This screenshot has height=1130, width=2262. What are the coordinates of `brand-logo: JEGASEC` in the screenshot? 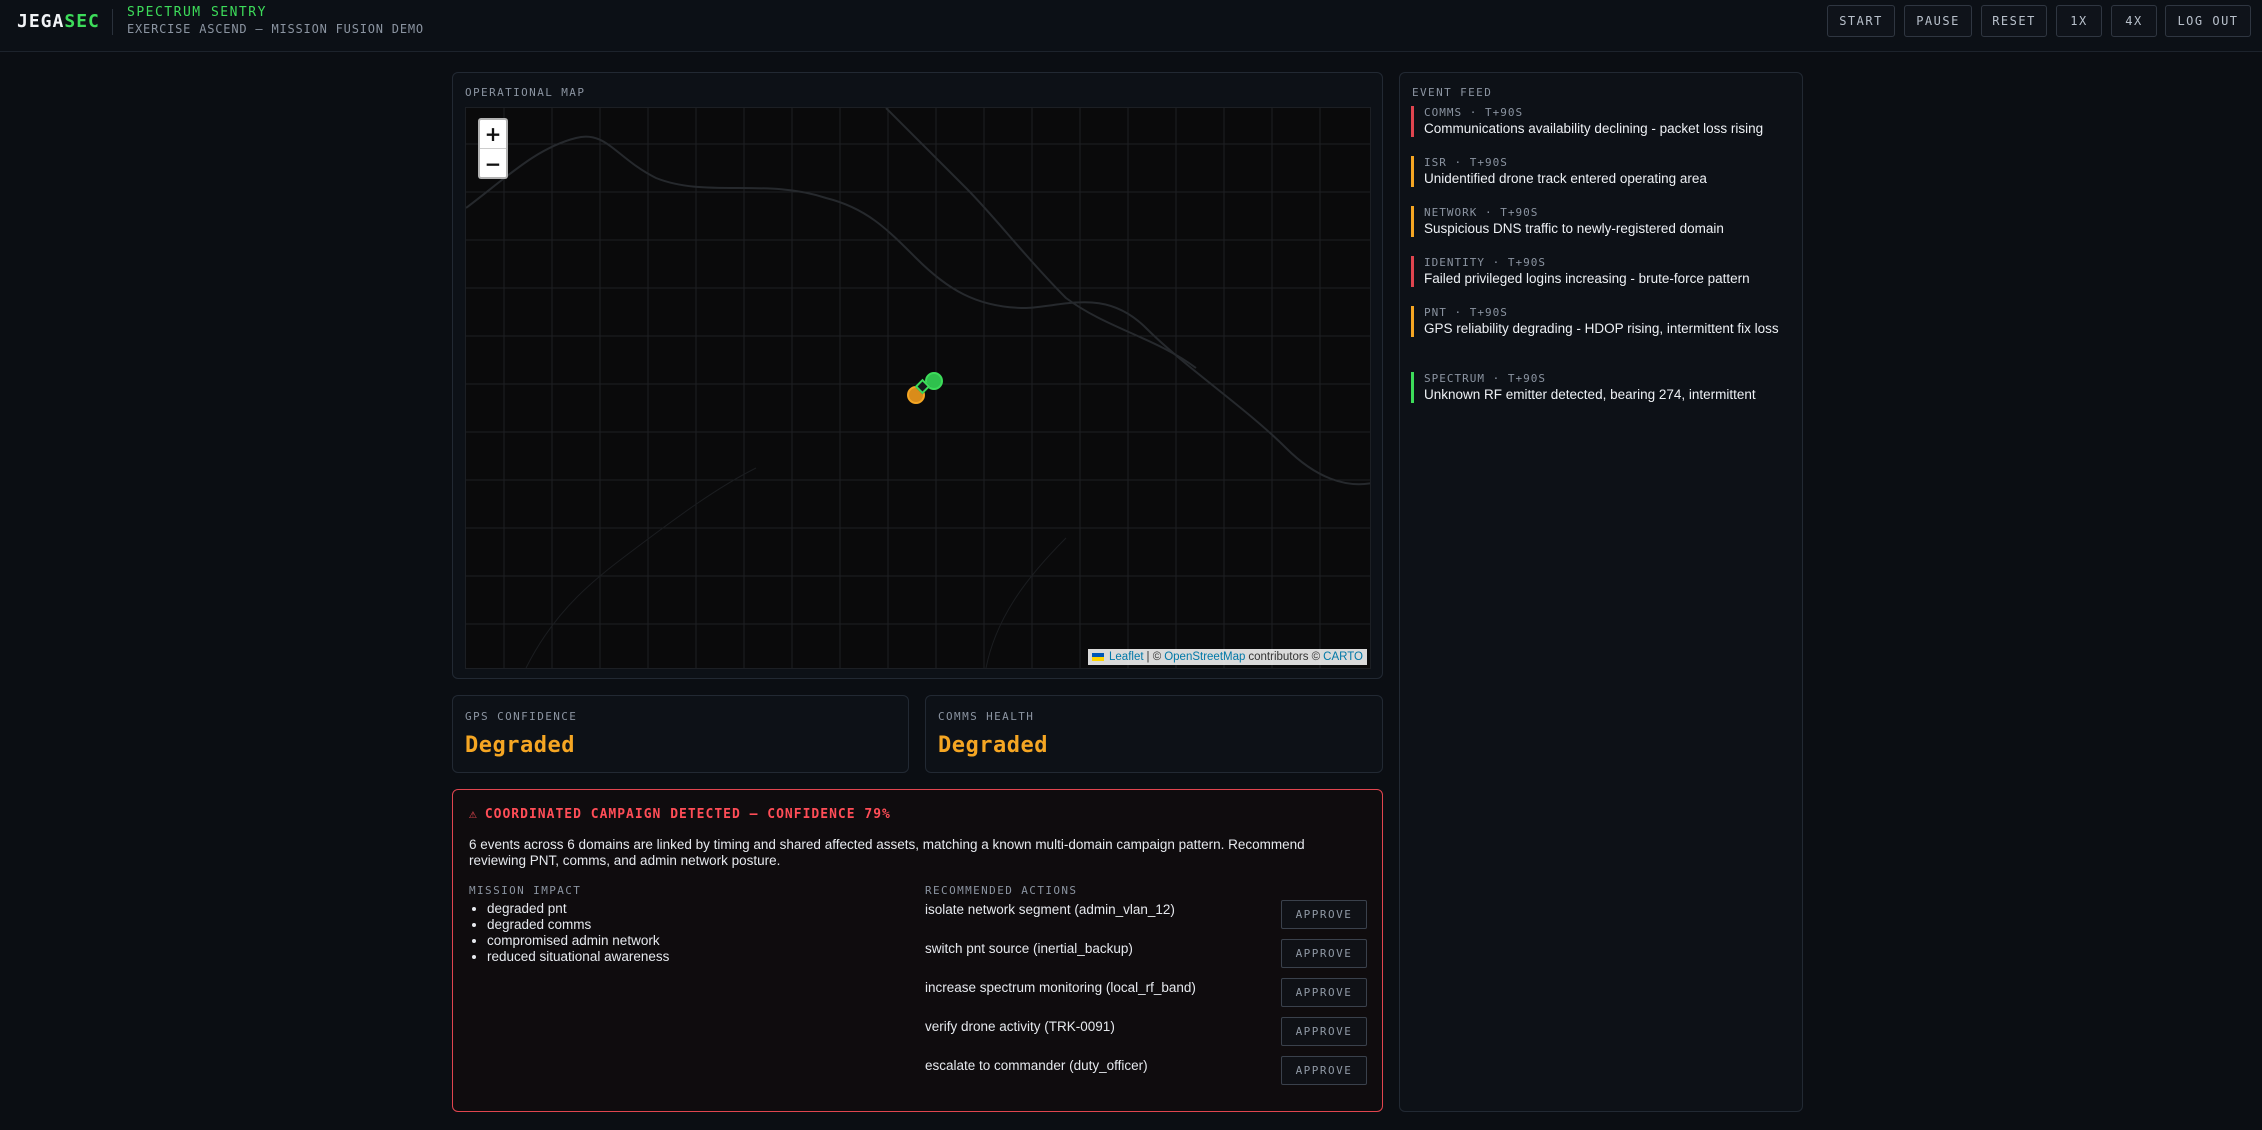 It's located at (58, 21).